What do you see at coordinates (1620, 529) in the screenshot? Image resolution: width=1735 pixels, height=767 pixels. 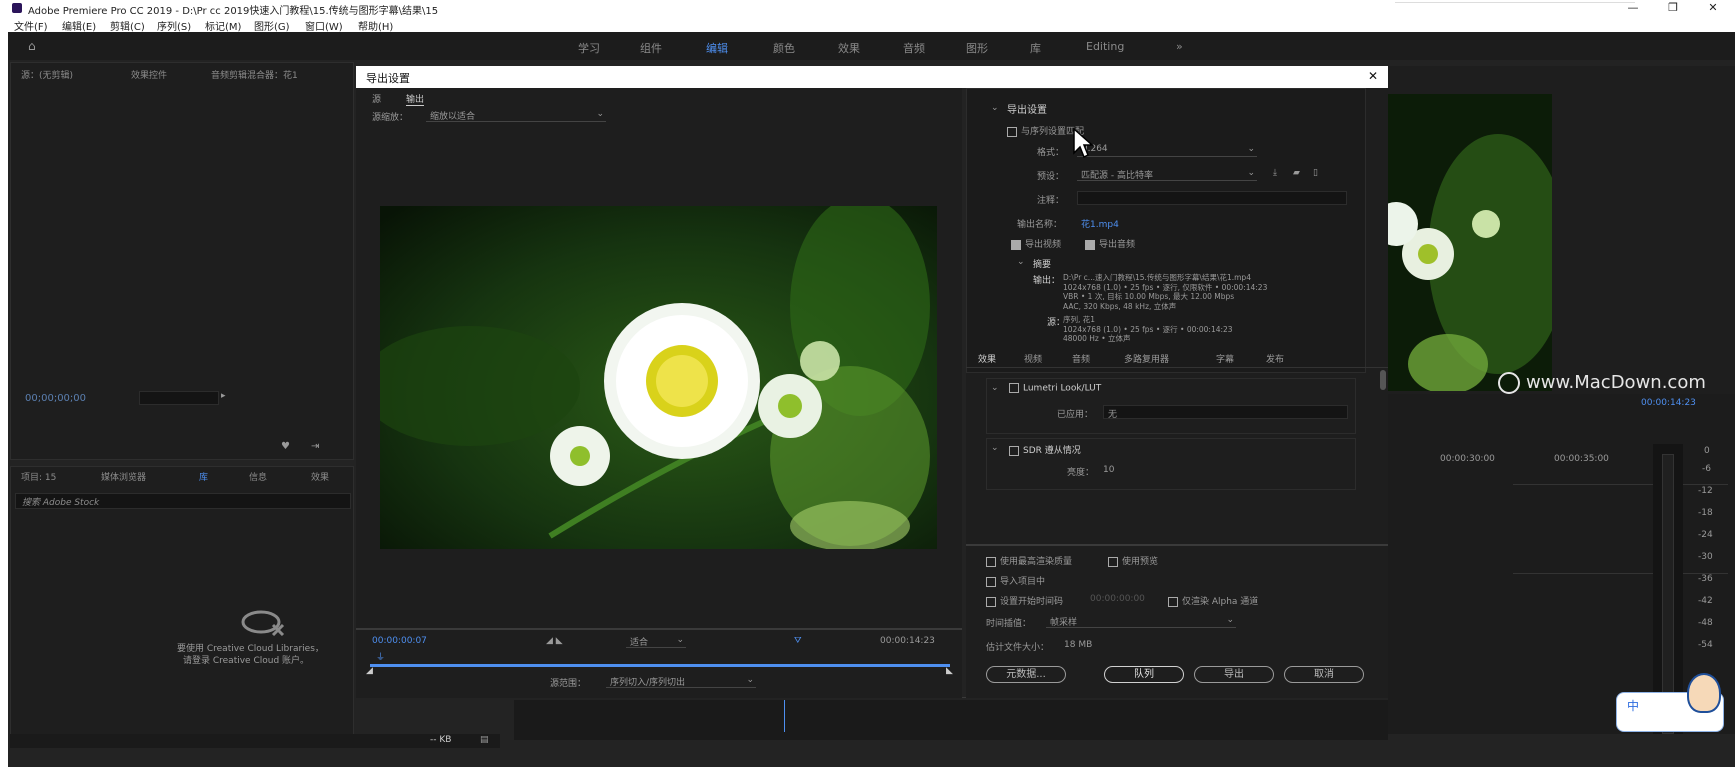 I see `track-area` at bounding box center [1620, 529].